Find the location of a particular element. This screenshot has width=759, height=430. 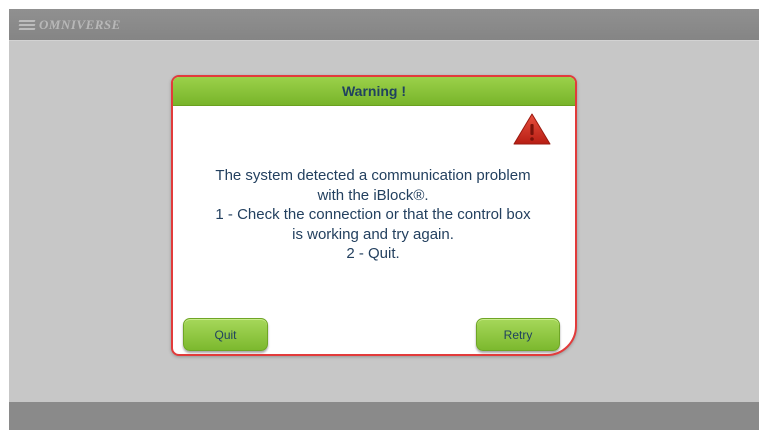

top-bar: OMNIVERSE is located at coordinates (384, 24).